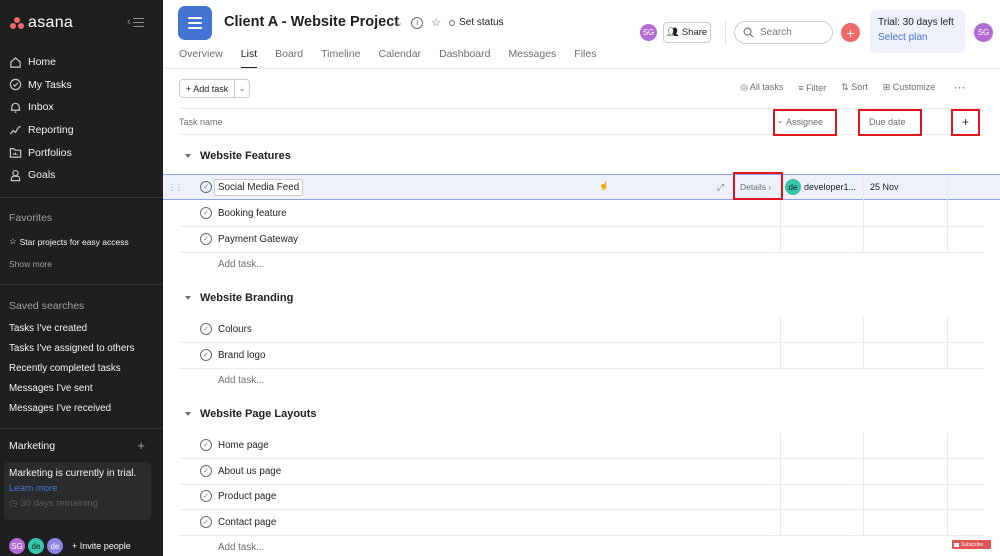 Image resolution: width=1000 pixels, height=556 pixels. Describe the element at coordinates (242, 88) in the screenshot. I see `add-task-dropdown: ⌄` at that location.